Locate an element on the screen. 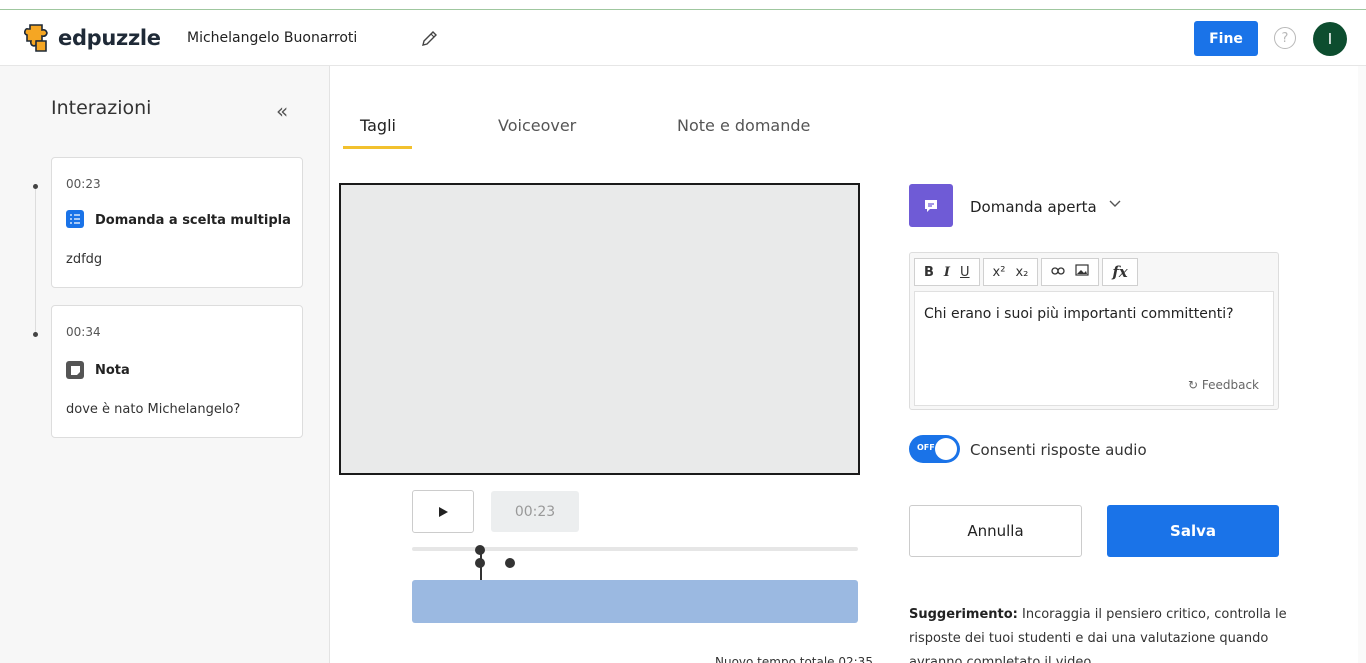 Image resolution: width=1366 pixels, height=663 pixels. question-type-label: Domanda aperta is located at coordinates (1033, 207).